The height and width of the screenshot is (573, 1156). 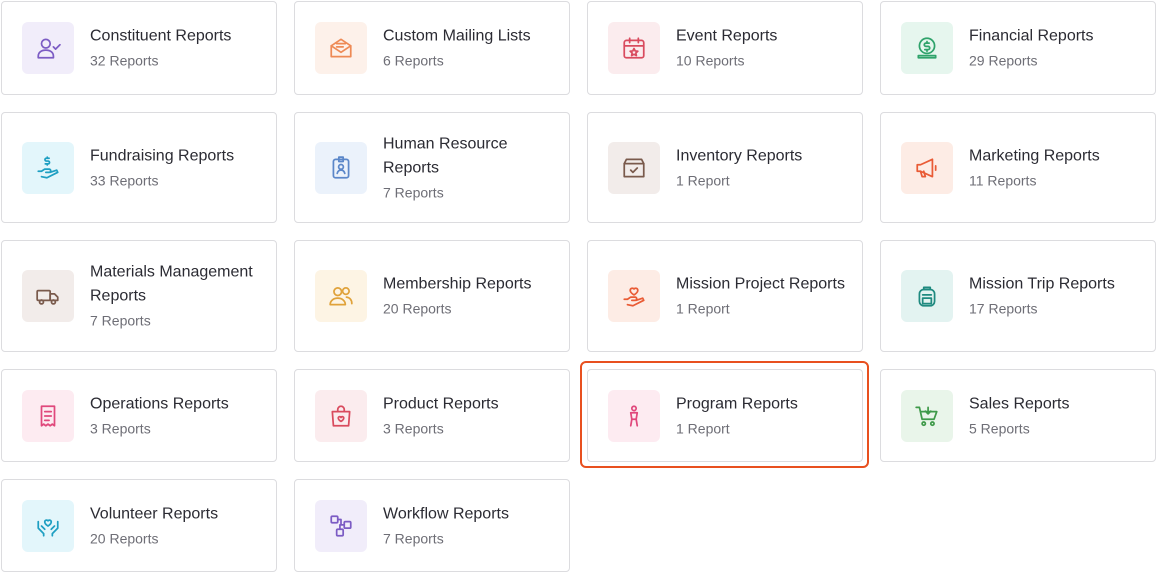 What do you see at coordinates (1042, 284) in the screenshot?
I see `card-title: Mission Trip Reports` at bounding box center [1042, 284].